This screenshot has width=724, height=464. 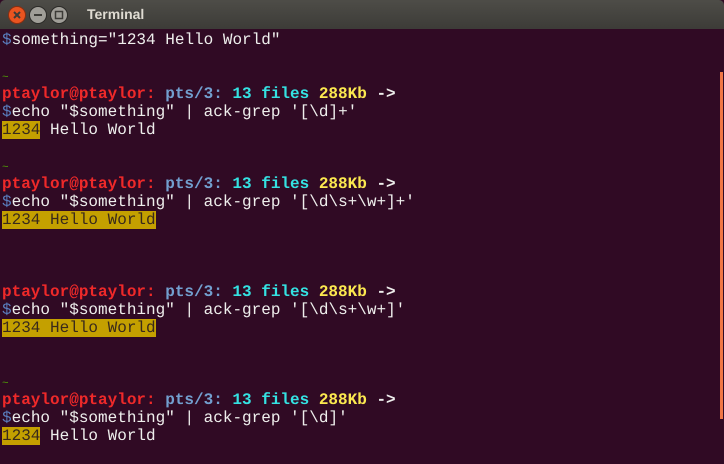 What do you see at coordinates (141, 40) in the screenshot?
I see `command-line: $something="1234 Hello World"` at bounding box center [141, 40].